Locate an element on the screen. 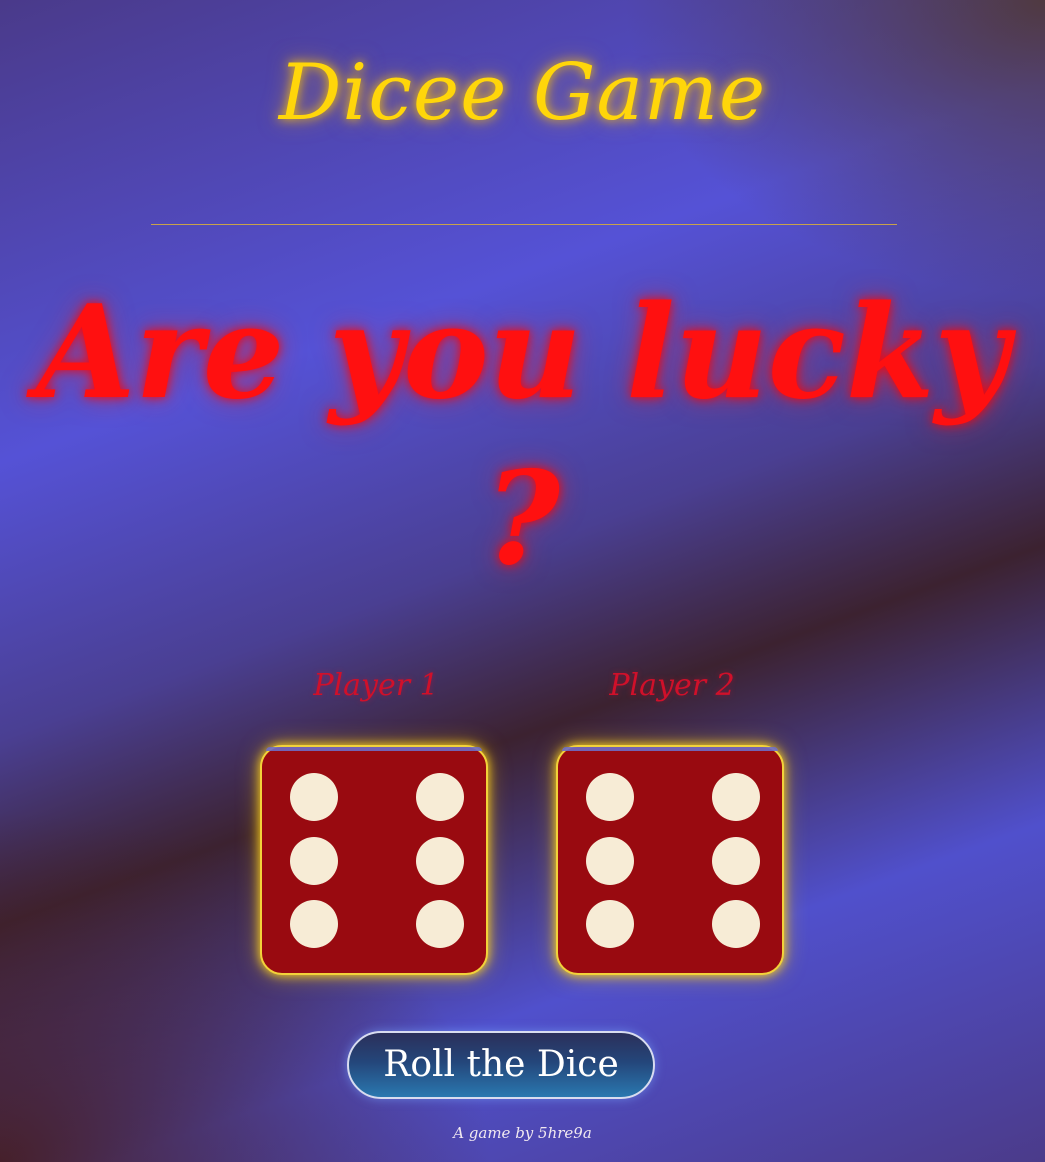 This screenshot has height=1162, width=1045. page-title: Dicee Game is located at coordinates (522, 93).